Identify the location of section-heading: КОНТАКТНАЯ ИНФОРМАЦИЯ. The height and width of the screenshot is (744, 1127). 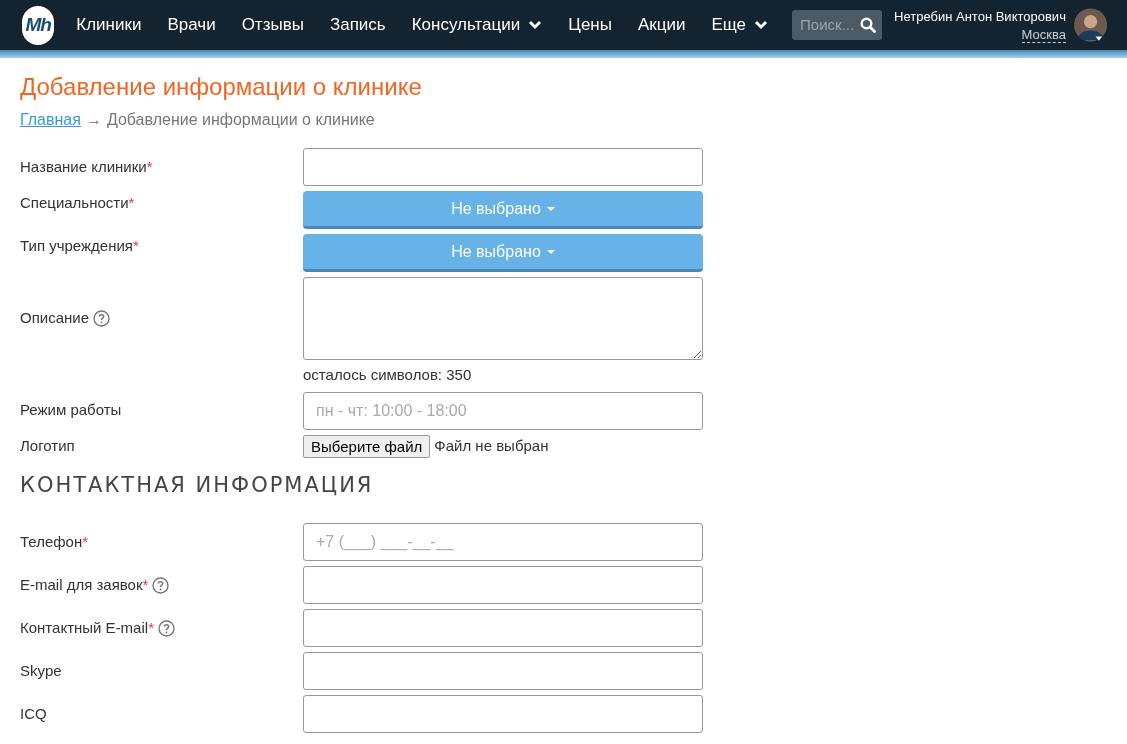
(197, 485).